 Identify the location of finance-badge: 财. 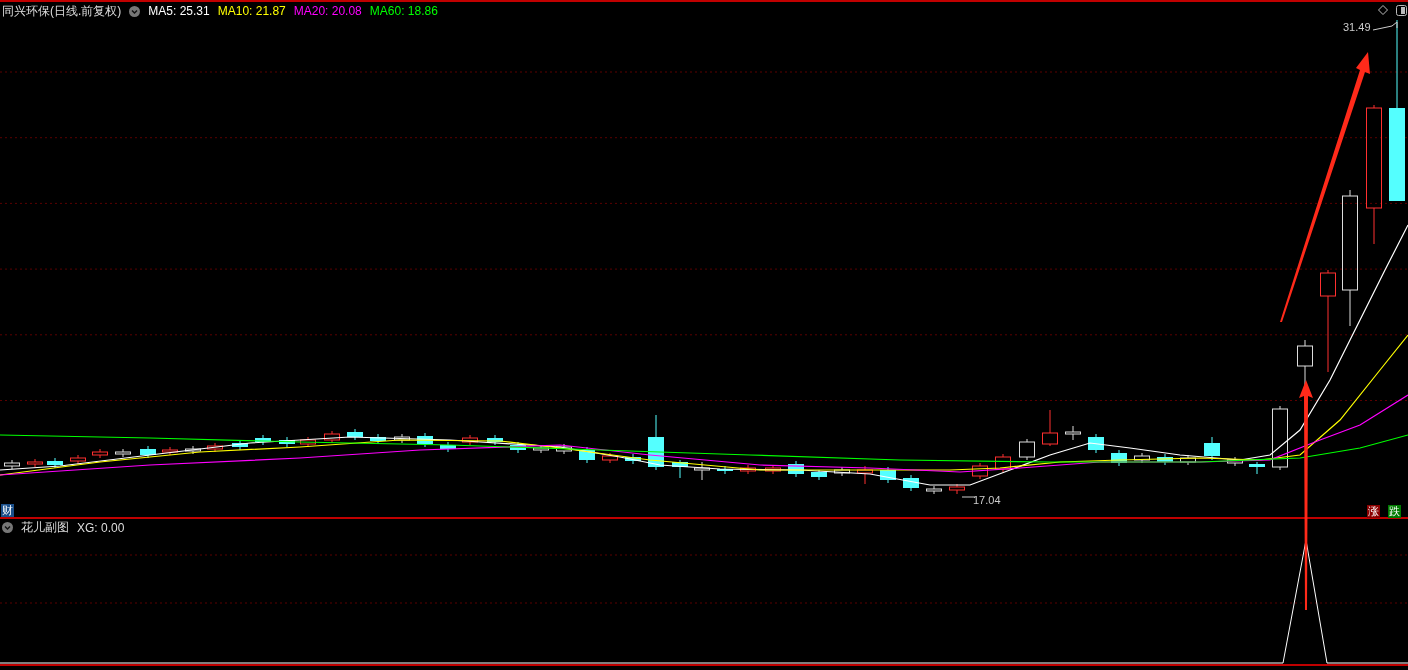
(7, 510).